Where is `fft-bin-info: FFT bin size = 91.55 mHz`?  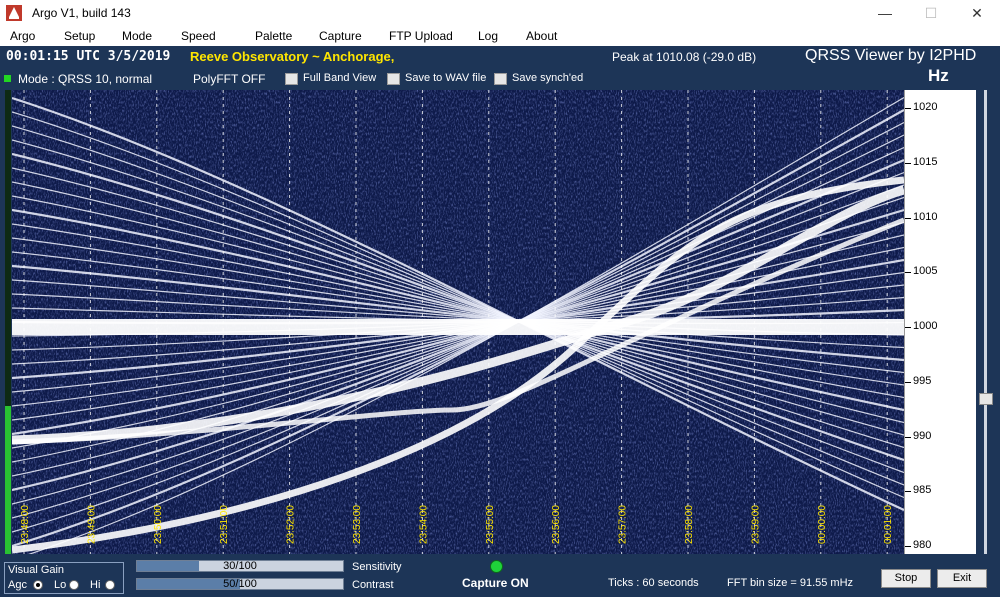 fft-bin-info: FFT bin size = 91.55 mHz is located at coordinates (790, 583).